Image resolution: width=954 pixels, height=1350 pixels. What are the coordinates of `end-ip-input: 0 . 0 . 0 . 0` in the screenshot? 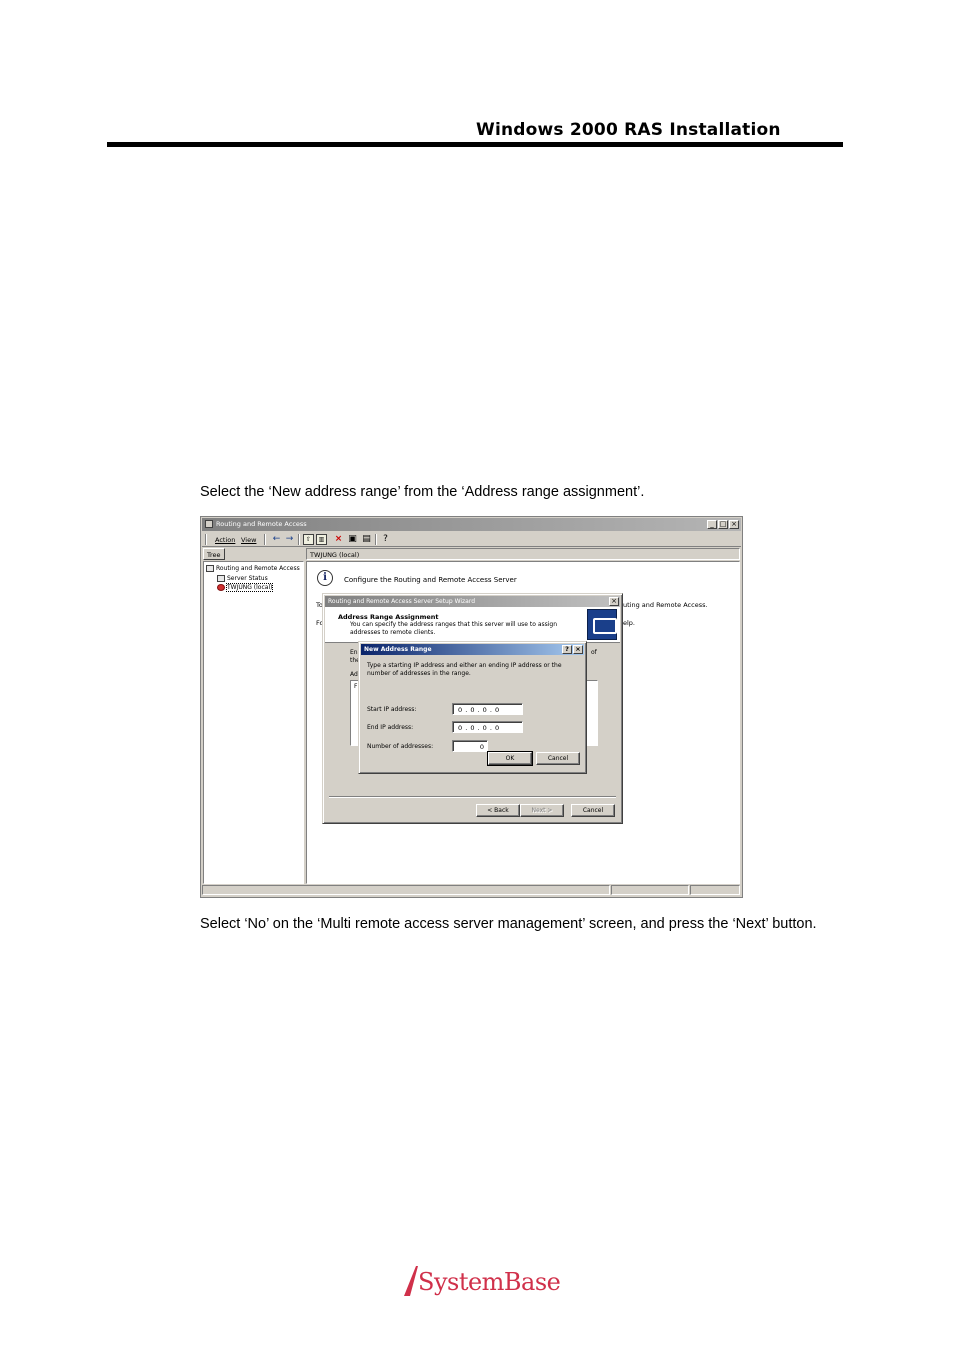 It's located at (487, 727).